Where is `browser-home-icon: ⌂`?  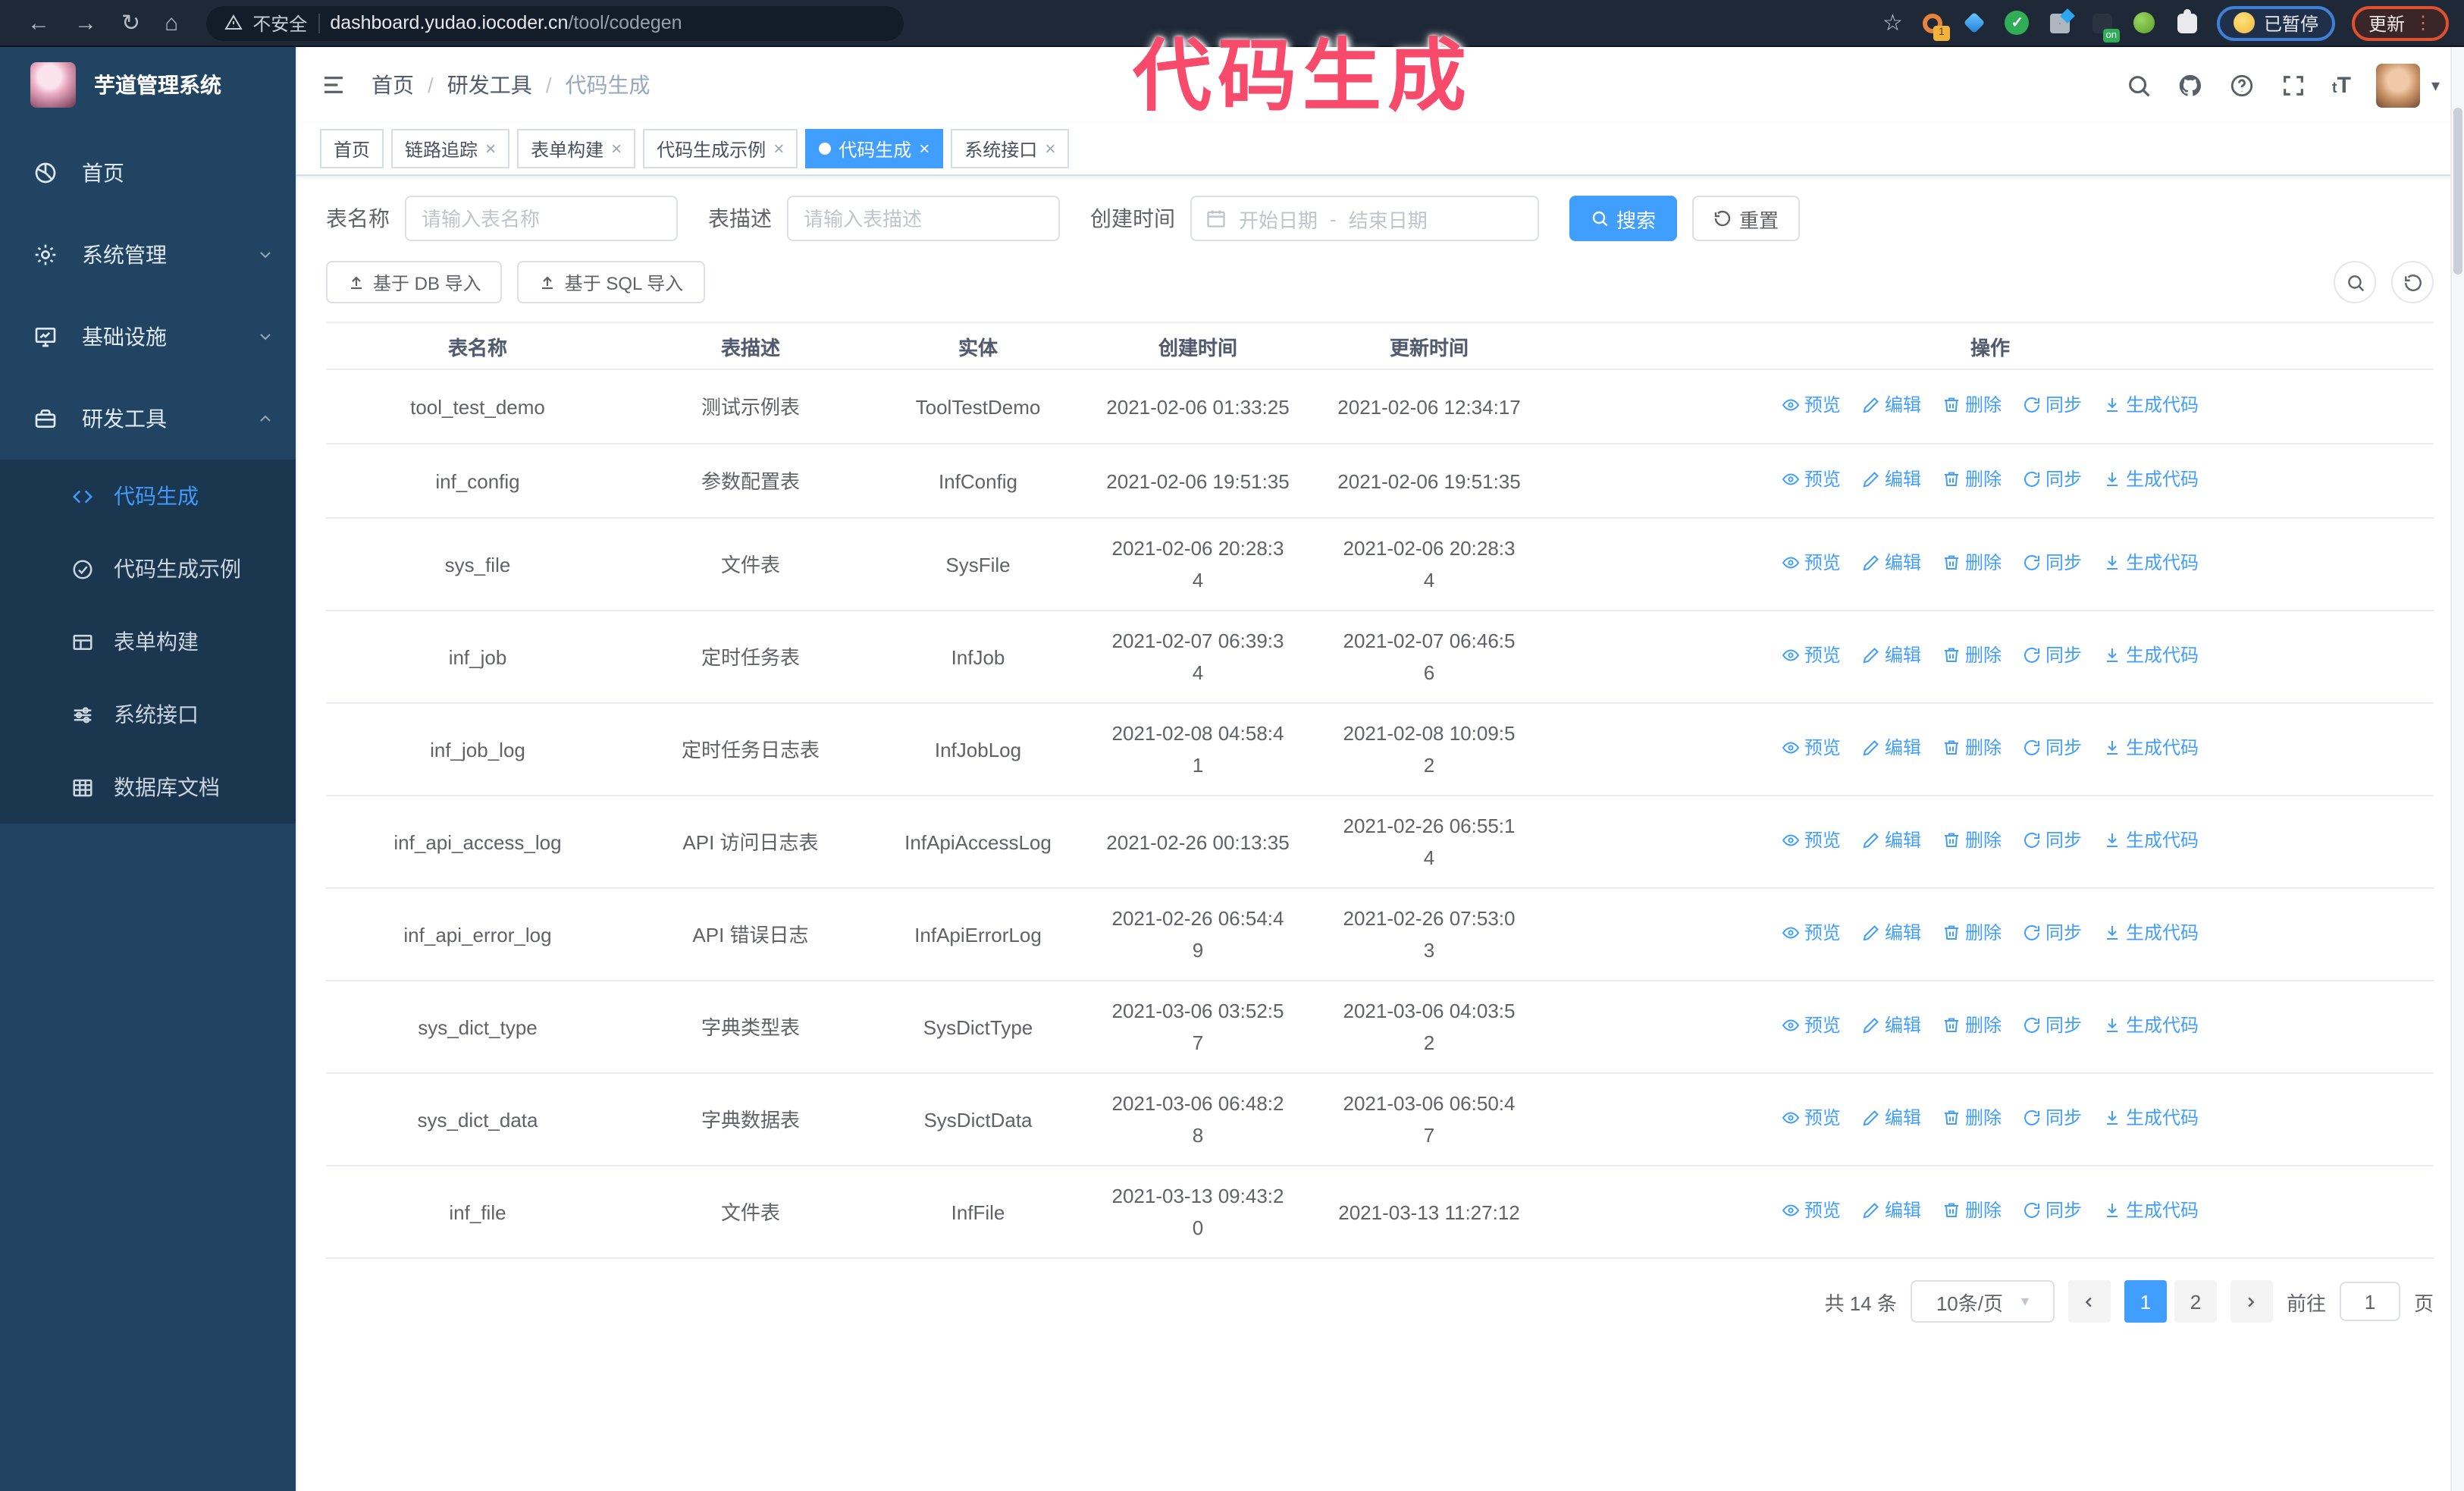 browser-home-icon: ⌂ is located at coordinates (171, 22).